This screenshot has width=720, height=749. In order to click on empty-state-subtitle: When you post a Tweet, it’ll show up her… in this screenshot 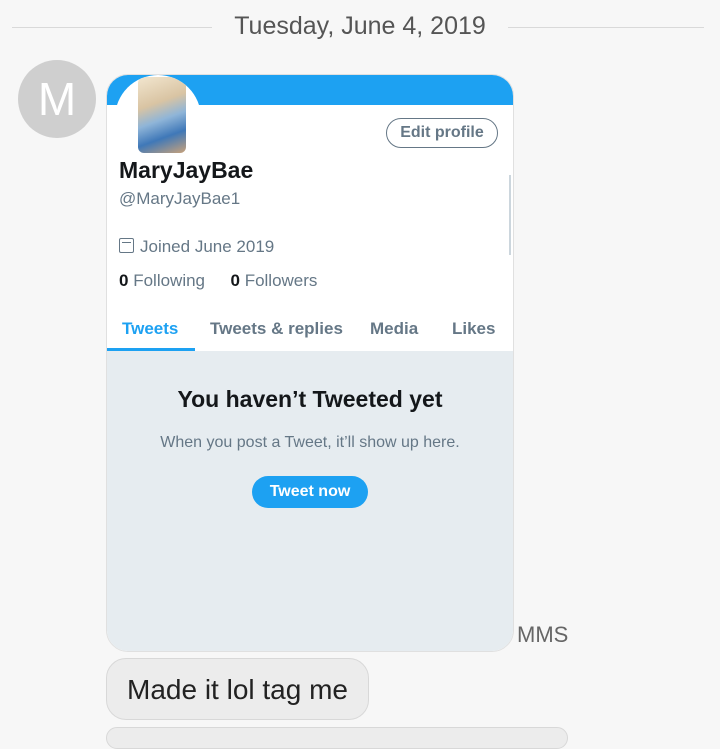, I will do `click(310, 442)`.